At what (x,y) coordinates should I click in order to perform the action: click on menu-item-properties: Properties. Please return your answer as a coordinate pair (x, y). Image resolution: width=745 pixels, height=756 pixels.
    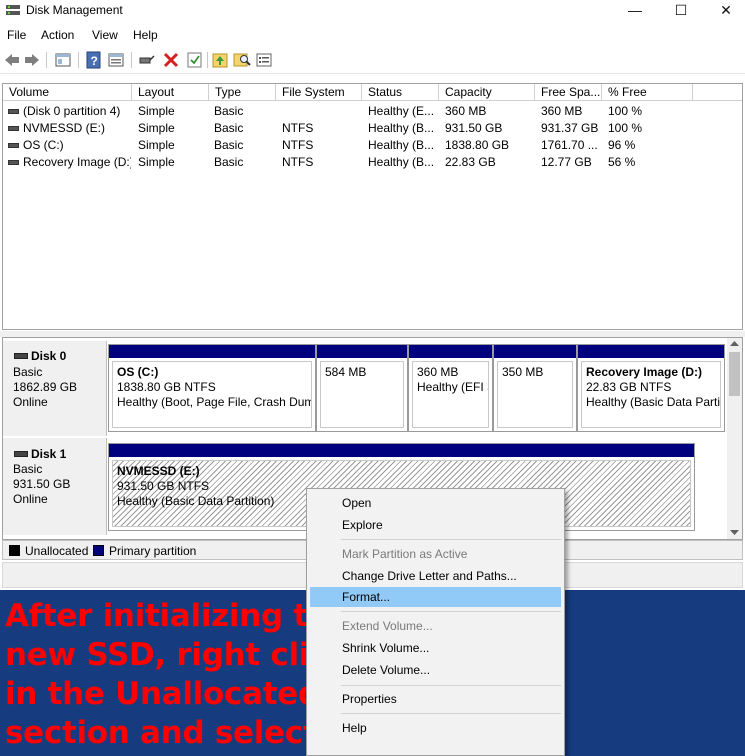
    Looking at the image, I should click on (435, 699).